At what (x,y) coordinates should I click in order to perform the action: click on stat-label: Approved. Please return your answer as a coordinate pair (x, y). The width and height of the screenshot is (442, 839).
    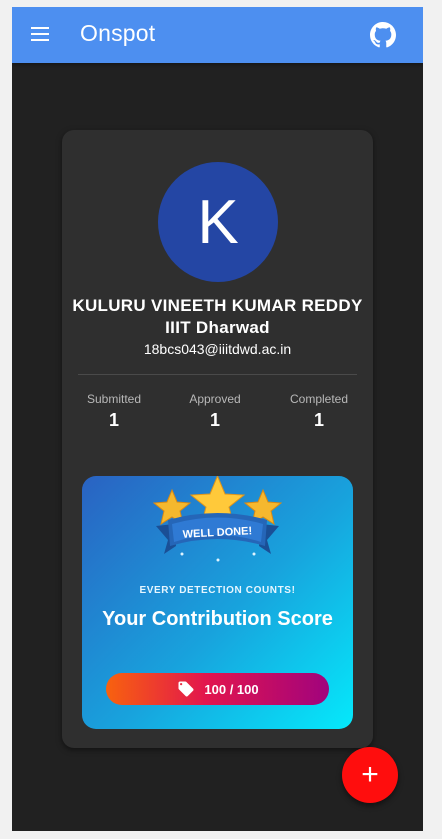
    Looking at the image, I should click on (215, 399).